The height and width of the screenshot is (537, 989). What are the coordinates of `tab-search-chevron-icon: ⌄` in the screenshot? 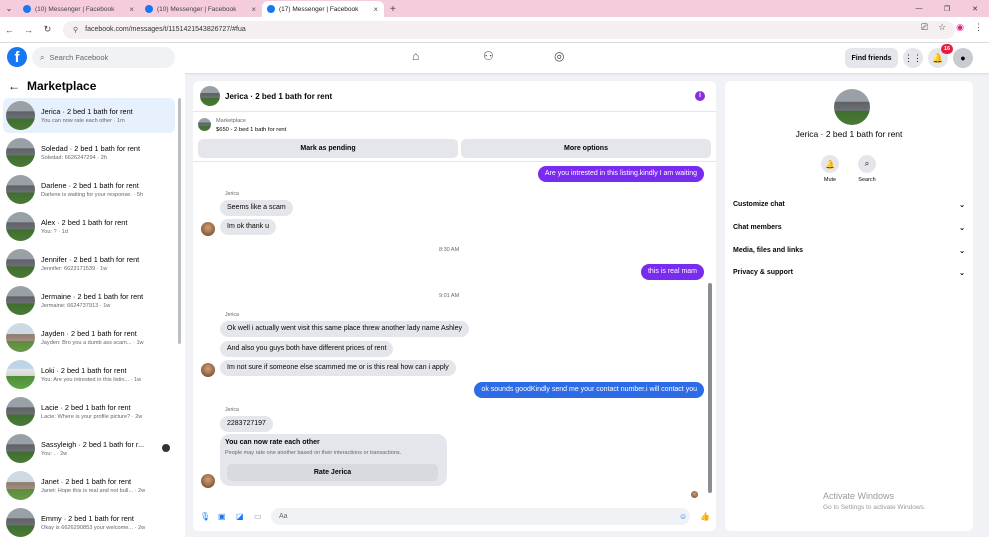 It's located at (9, 8).